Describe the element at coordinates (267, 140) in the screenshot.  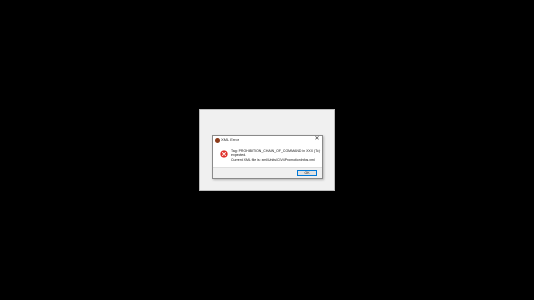
I see `dialog-titlebar: XML Error ✕` at that location.